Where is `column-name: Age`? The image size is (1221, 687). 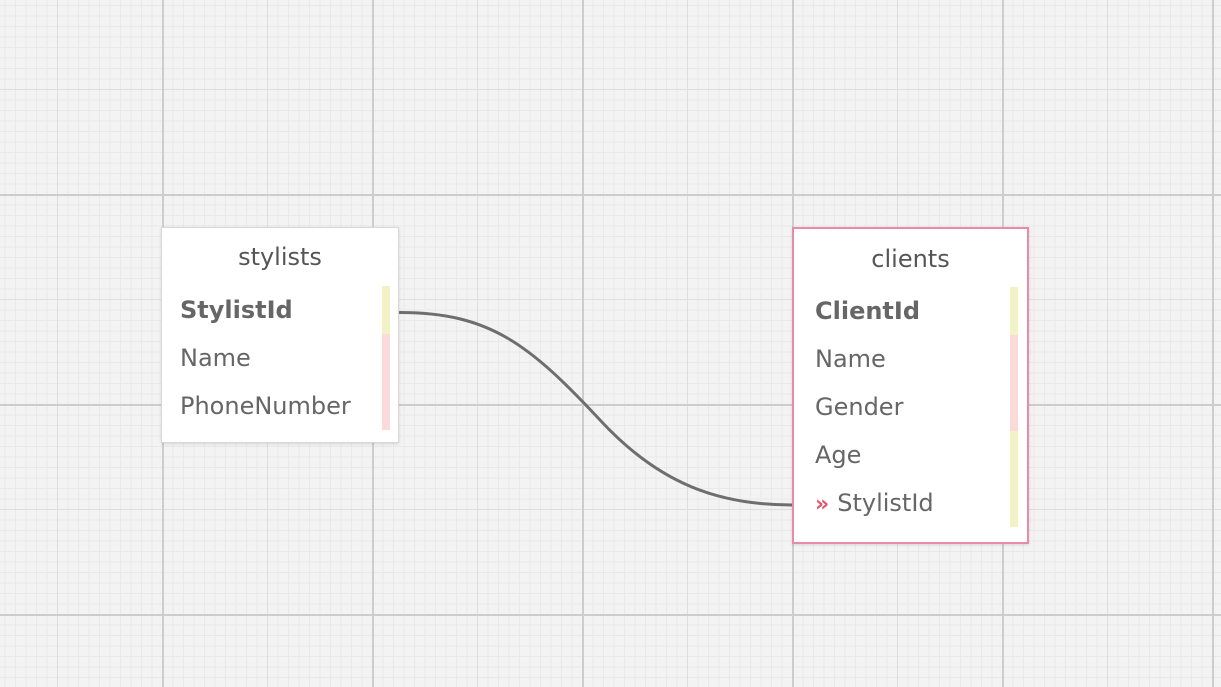 column-name: Age is located at coordinates (838, 455).